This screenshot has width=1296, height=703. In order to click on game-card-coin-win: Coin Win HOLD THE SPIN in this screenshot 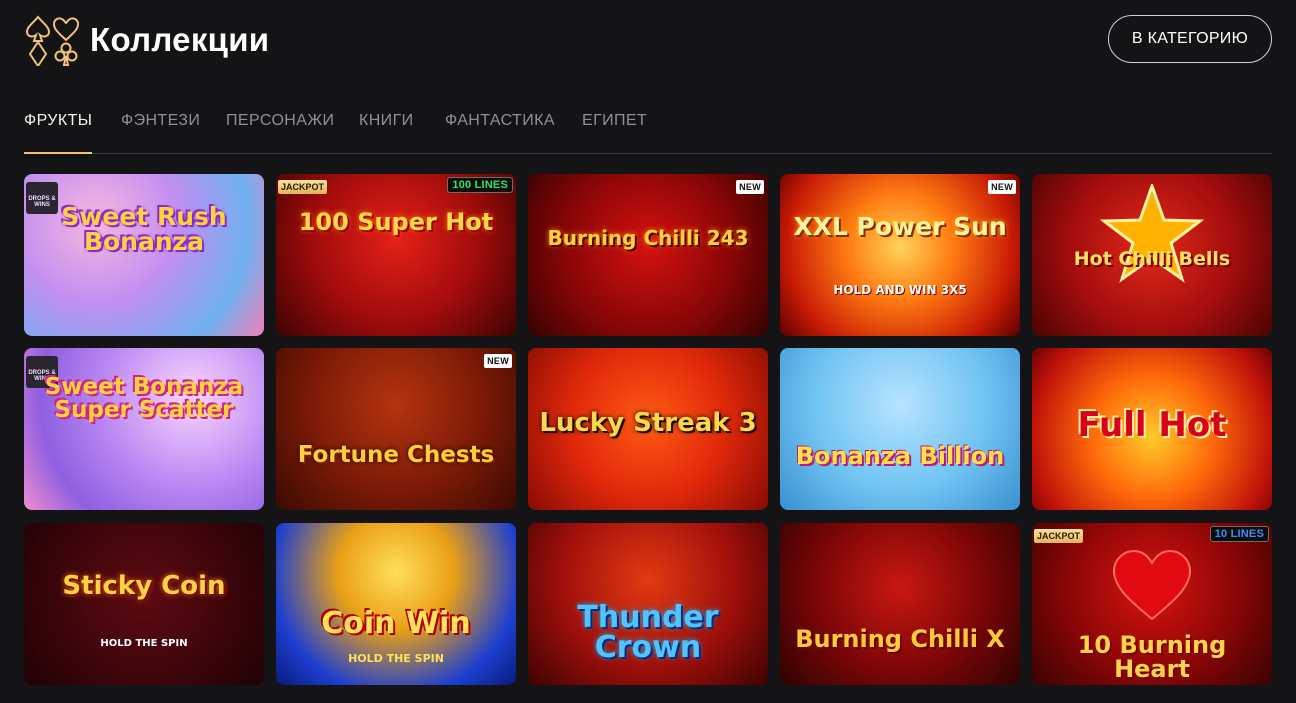, I will do `click(396, 604)`.